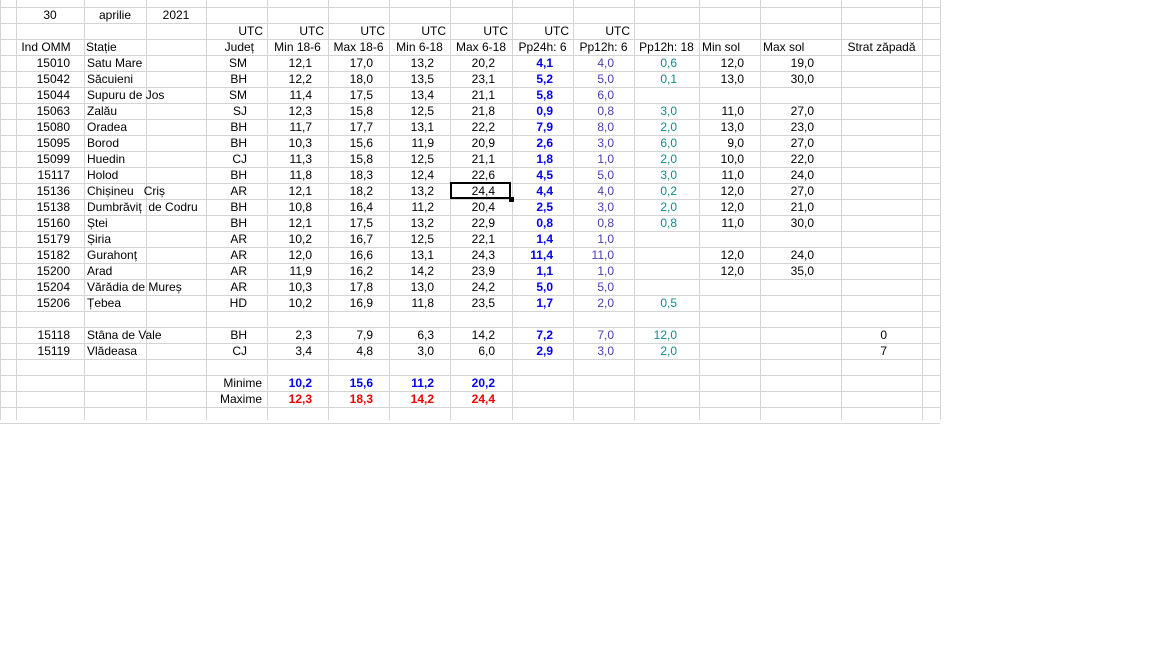 The height and width of the screenshot is (648, 1152). What do you see at coordinates (226, 287) in the screenshot?
I see `table-cell: AR` at bounding box center [226, 287].